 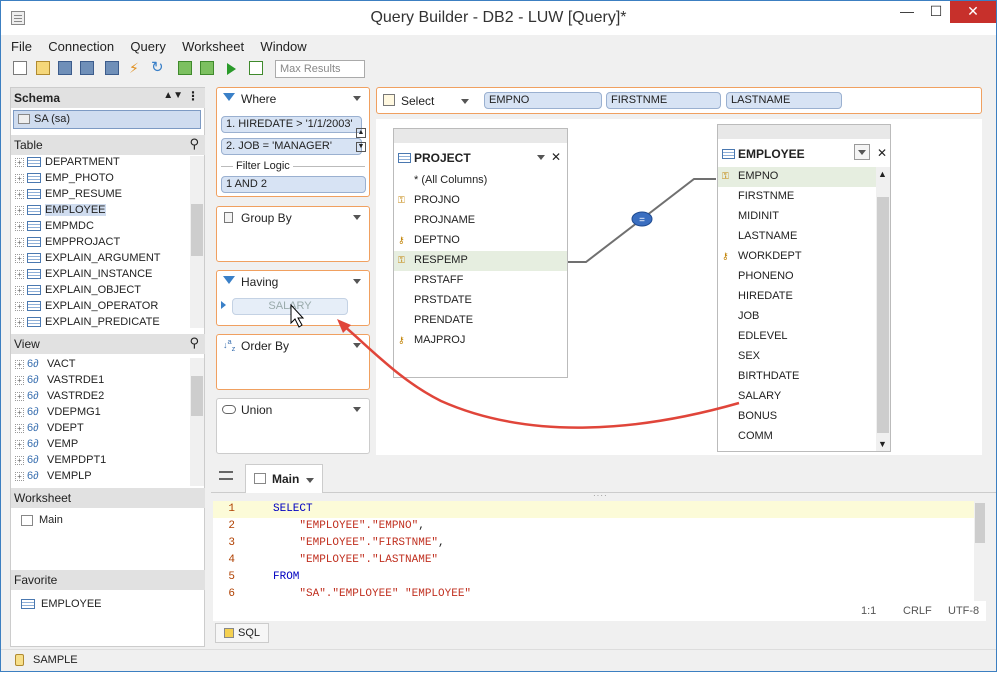 What do you see at coordinates (882, 444) in the screenshot?
I see `scroll-down-icon: ▼` at bounding box center [882, 444].